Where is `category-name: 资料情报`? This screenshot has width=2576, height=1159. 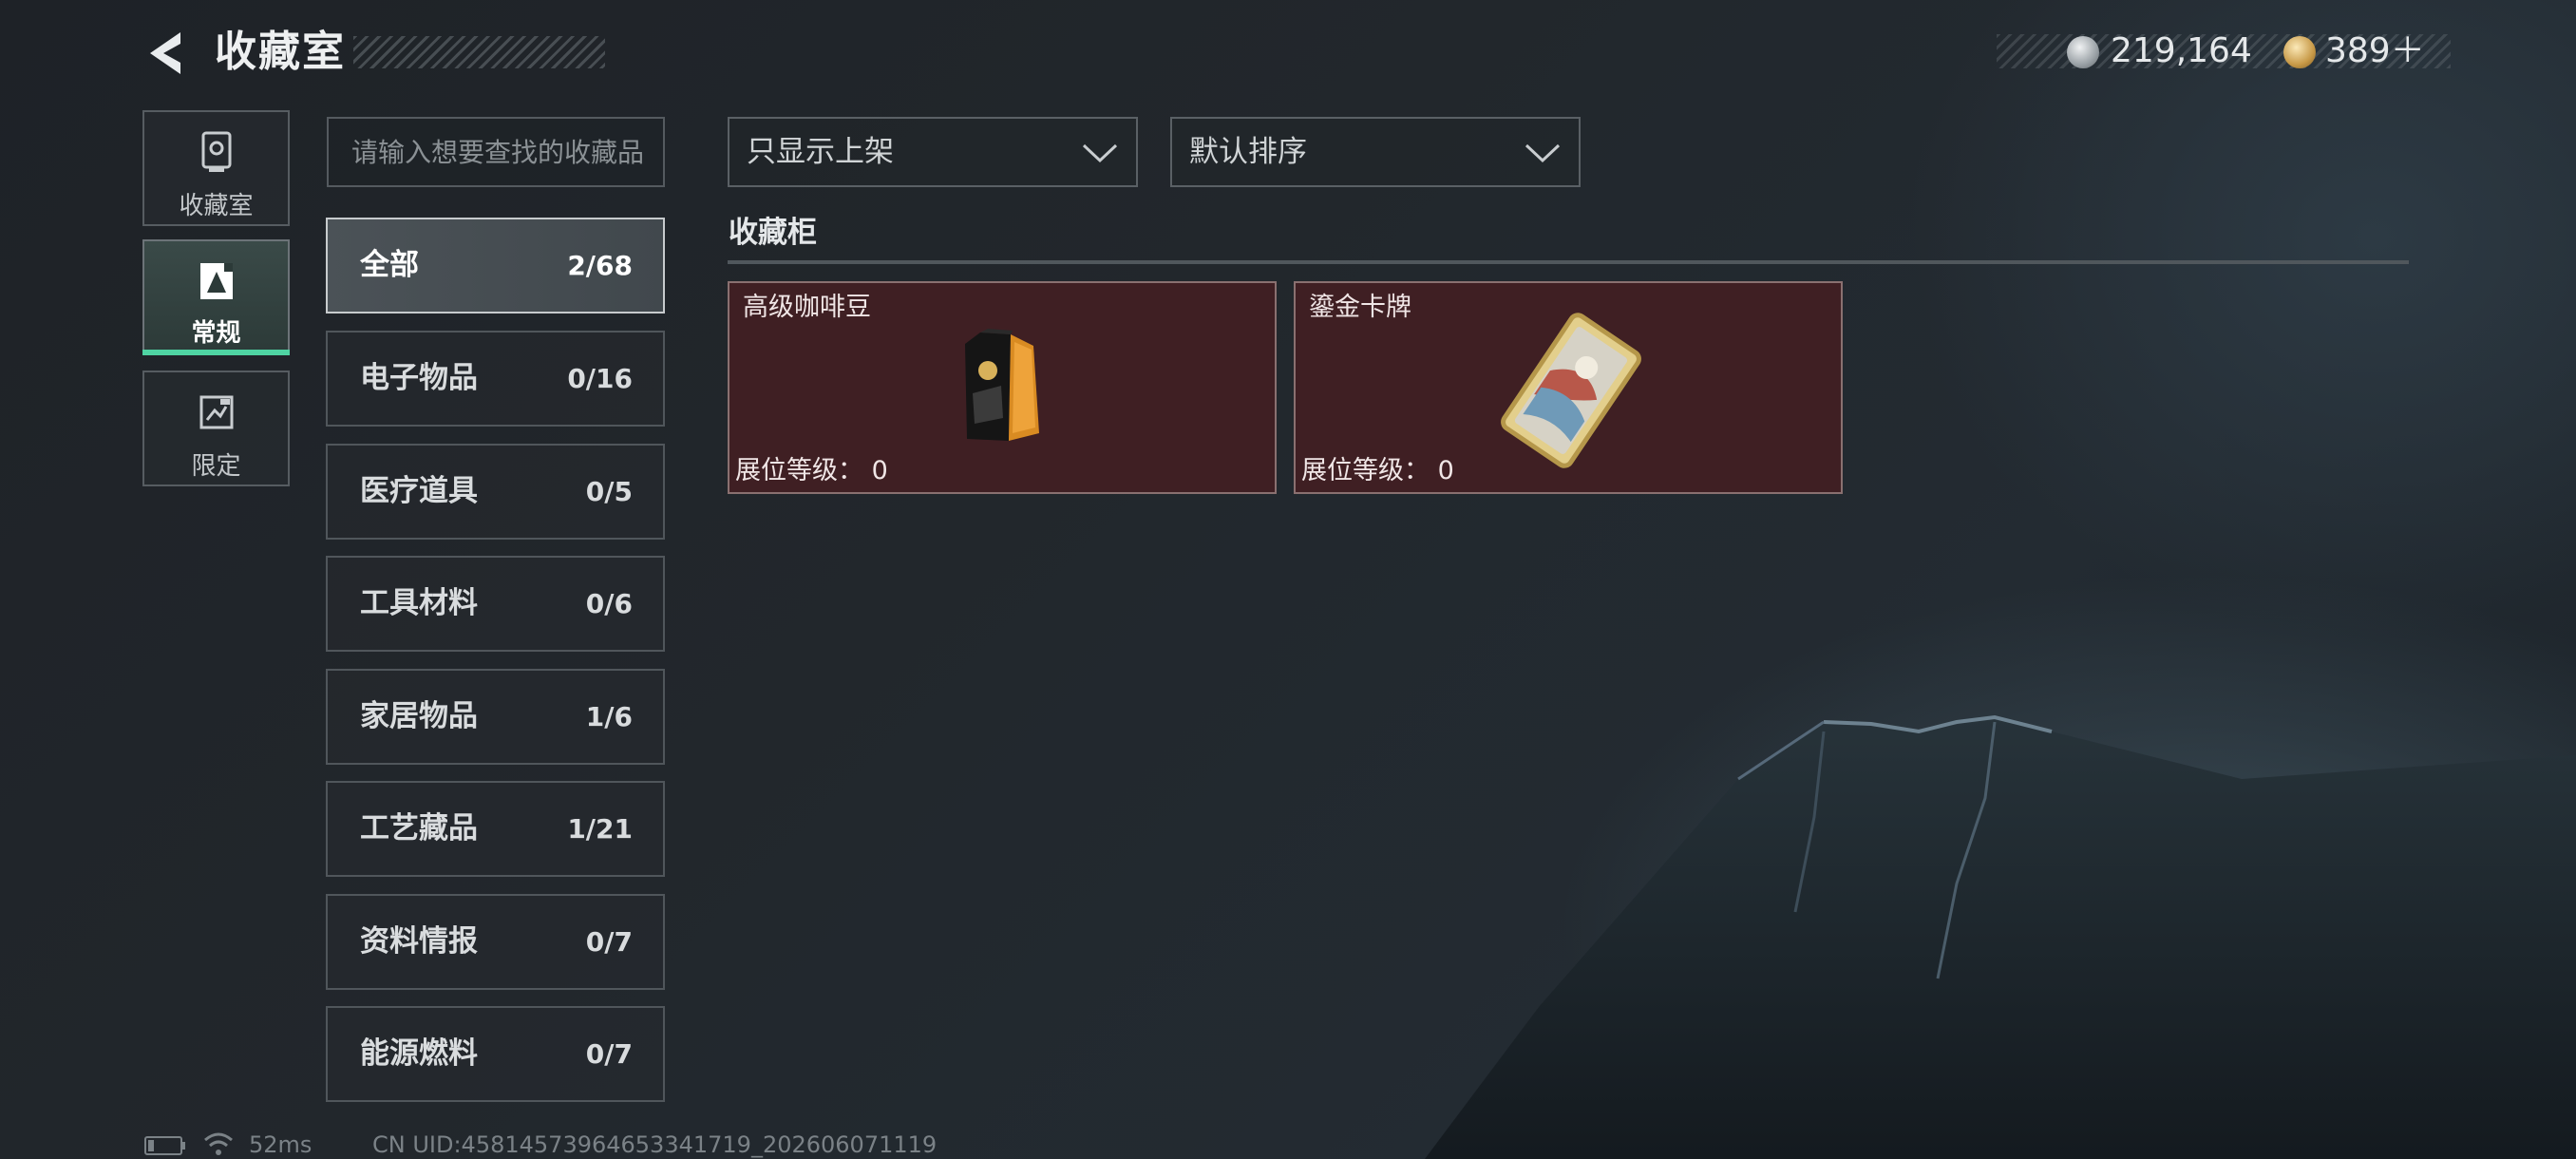
category-name: 资料情报 is located at coordinates (419, 941).